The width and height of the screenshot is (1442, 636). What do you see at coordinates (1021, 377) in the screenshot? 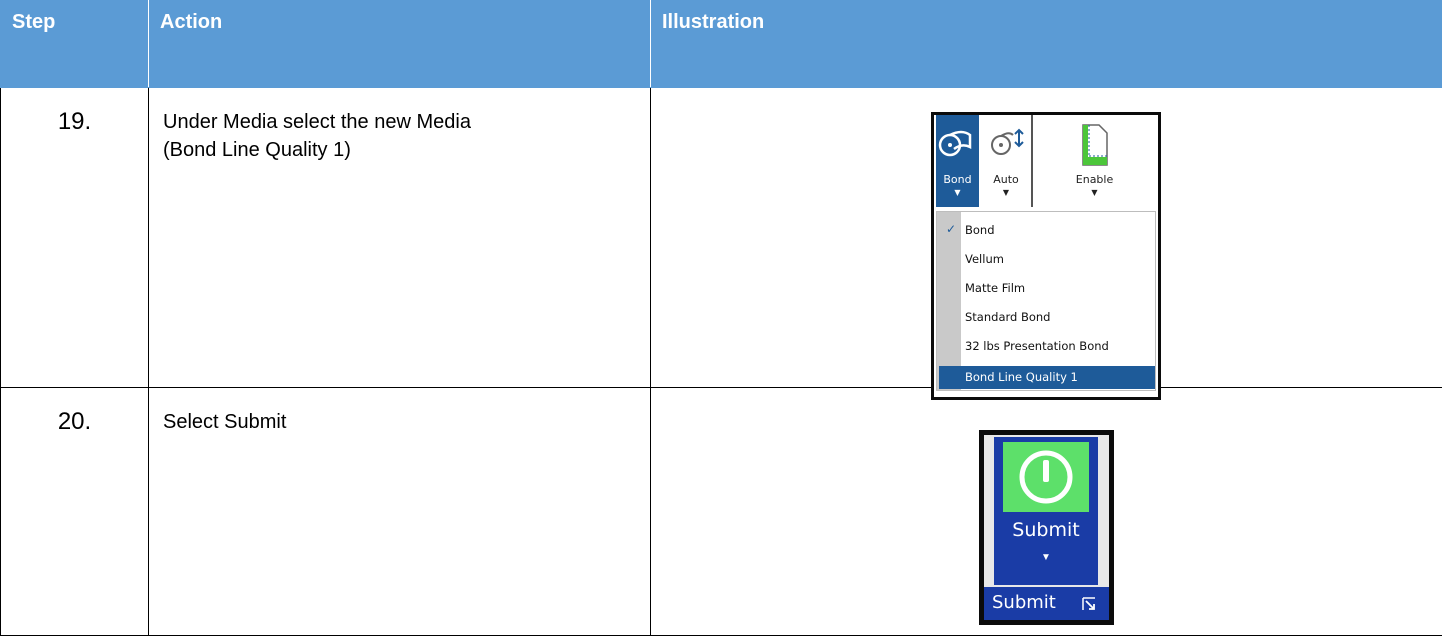
I see `menu-item-label: Bond Line Quality 1` at bounding box center [1021, 377].